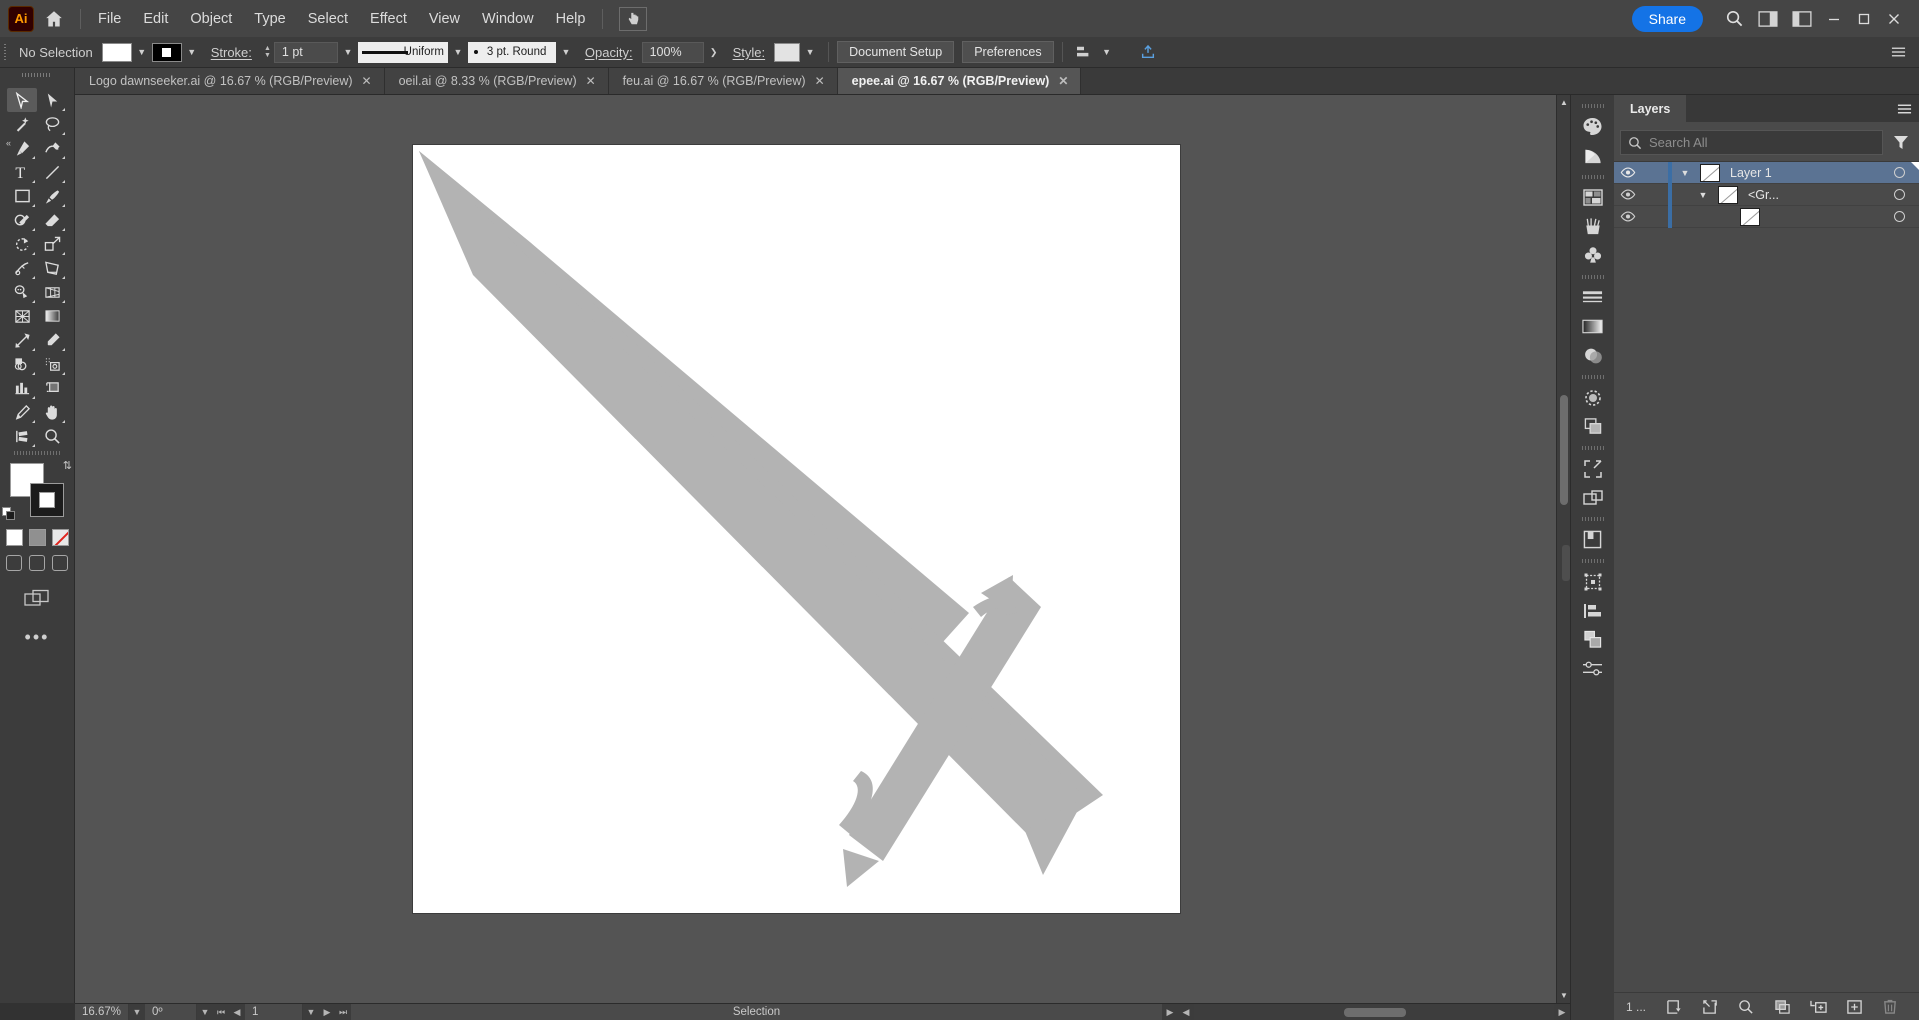 Image resolution: width=1919 pixels, height=1020 pixels. Describe the element at coordinates (1186, 1012) in the screenshot. I see `hscroll-left-icon: ◀` at that location.